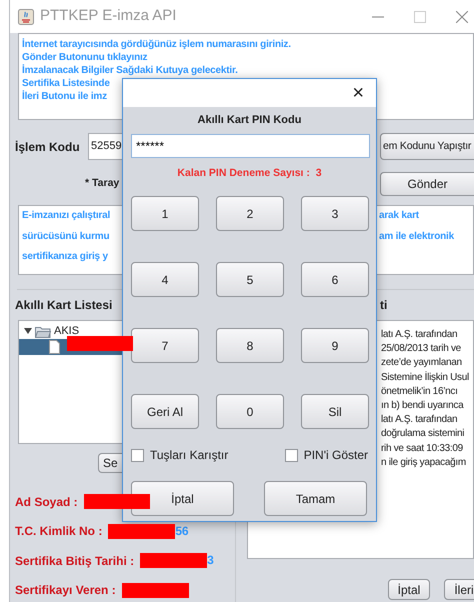 This screenshot has width=474, height=602. I want to click on keypad-key: 0, so click(250, 411).